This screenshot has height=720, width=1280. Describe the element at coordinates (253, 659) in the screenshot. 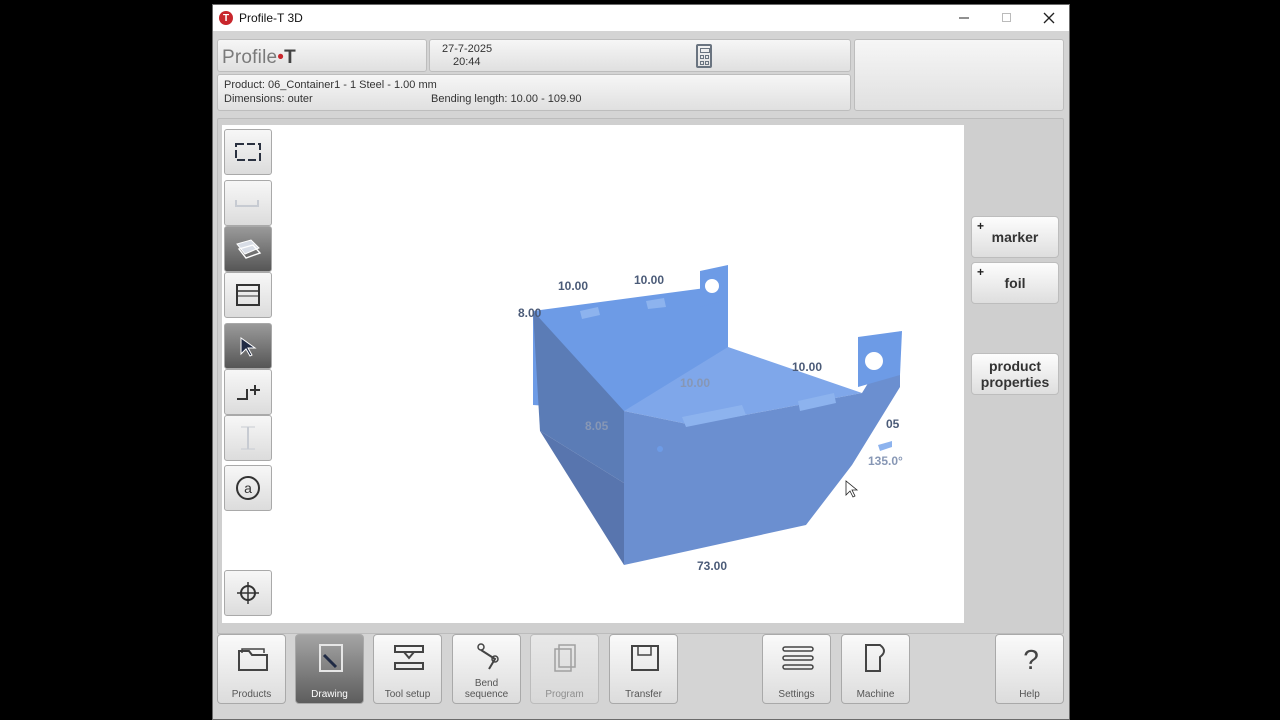

I see `folder-icon` at that location.